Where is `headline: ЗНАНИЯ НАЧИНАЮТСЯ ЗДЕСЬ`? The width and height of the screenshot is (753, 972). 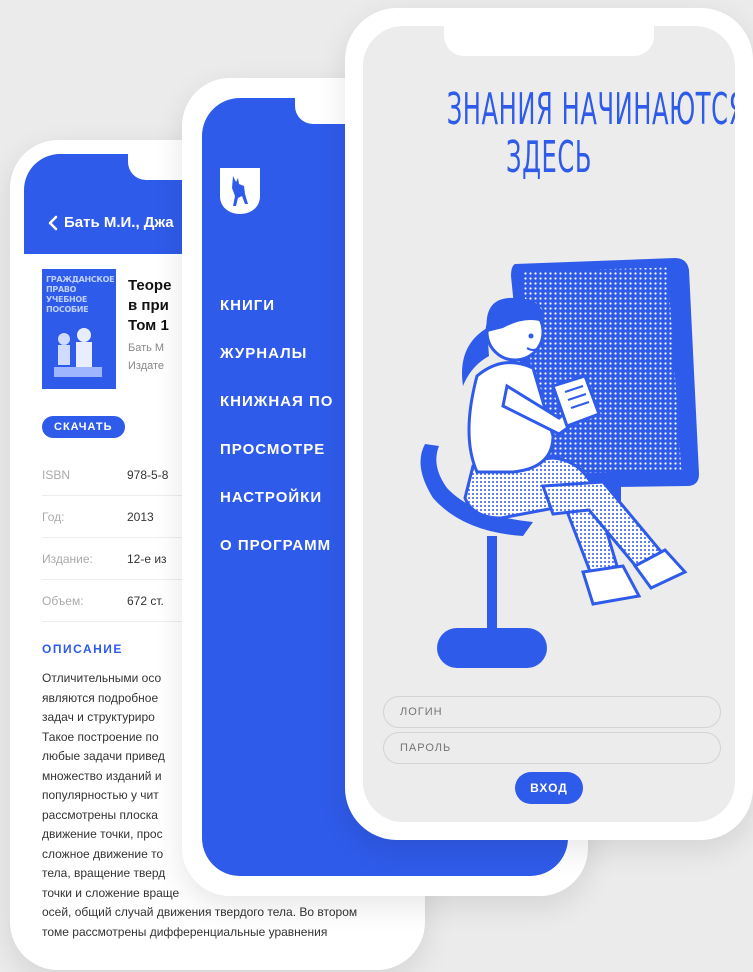 headline: ЗНАНИЯ НАЧИНАЮТСЯ ЗДЕСЬ is located at coordinates (590, 133).